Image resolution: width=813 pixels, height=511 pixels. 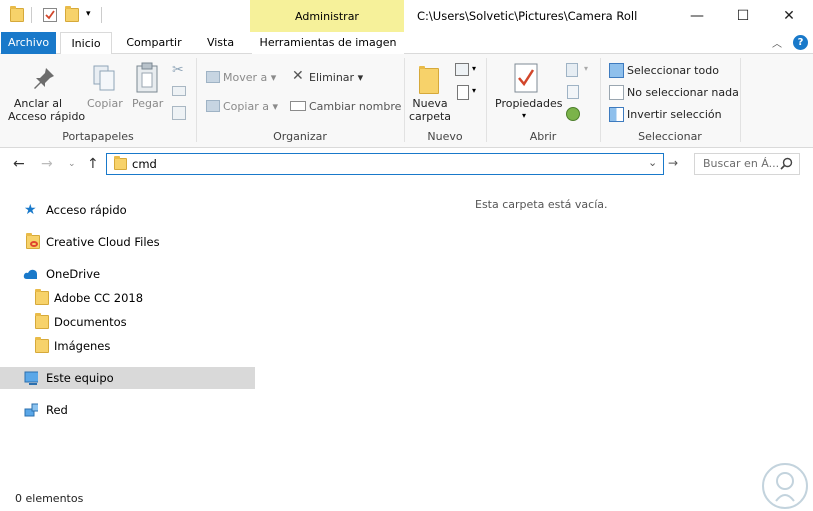 I want to click on delete-button: Eliminar ▾, so click(x=336, y=77).